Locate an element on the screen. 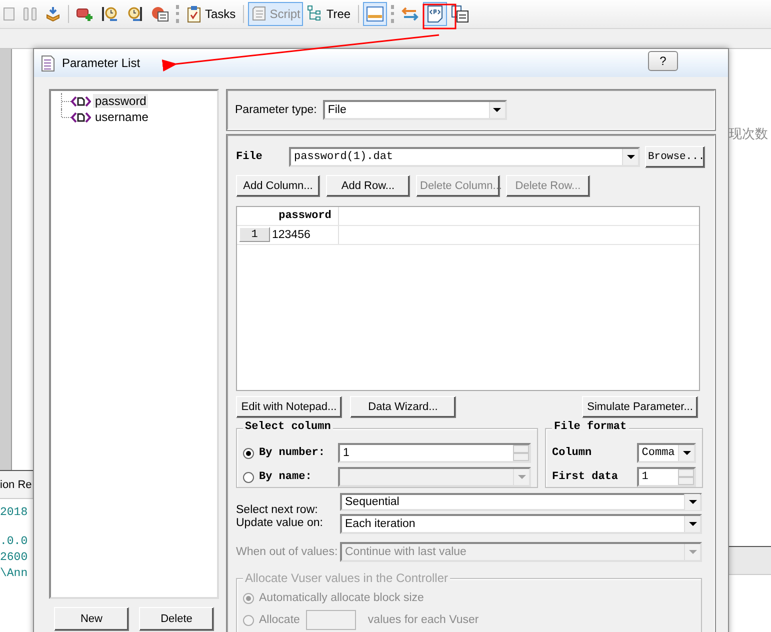 This screenshot has width=771, height=632. option-label: Automatically allocate block size is located at coordinates (341, 598).